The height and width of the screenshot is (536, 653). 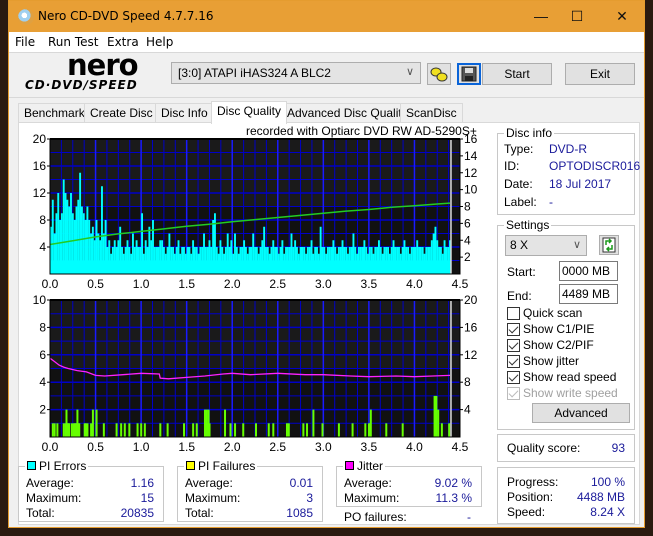 What do you see at coordinates (568, 149) in the screenshot?
I see `disc-type-value: DVD-R` at bounding box center [568, 149].